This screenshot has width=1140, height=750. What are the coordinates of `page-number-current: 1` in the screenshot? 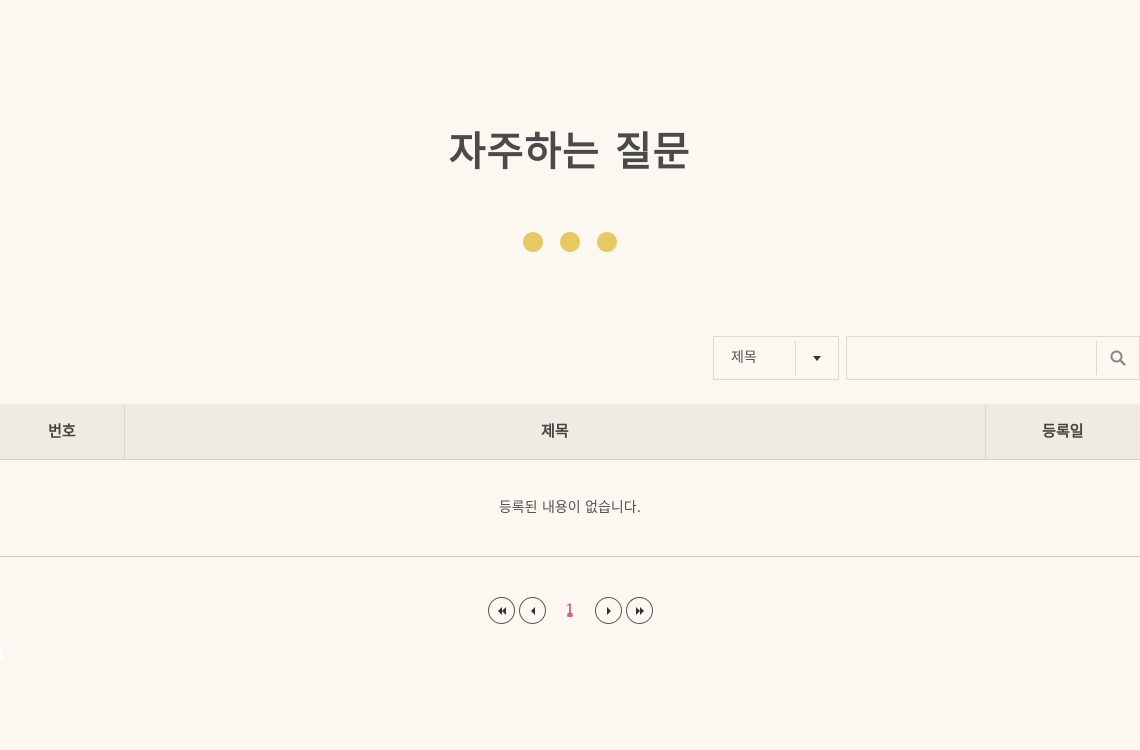 It's located at (570, 610).